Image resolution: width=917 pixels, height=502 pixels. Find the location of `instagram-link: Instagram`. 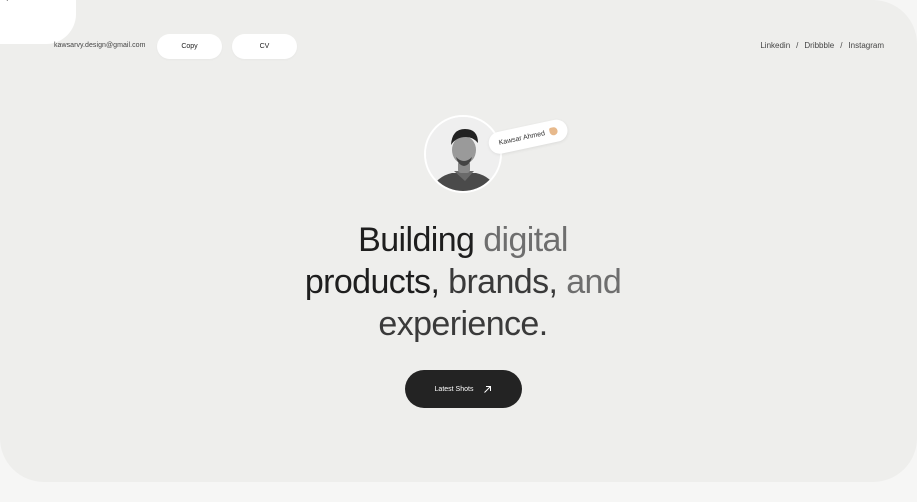

instagram-link: Instagram is located at coordinates (866, 46).